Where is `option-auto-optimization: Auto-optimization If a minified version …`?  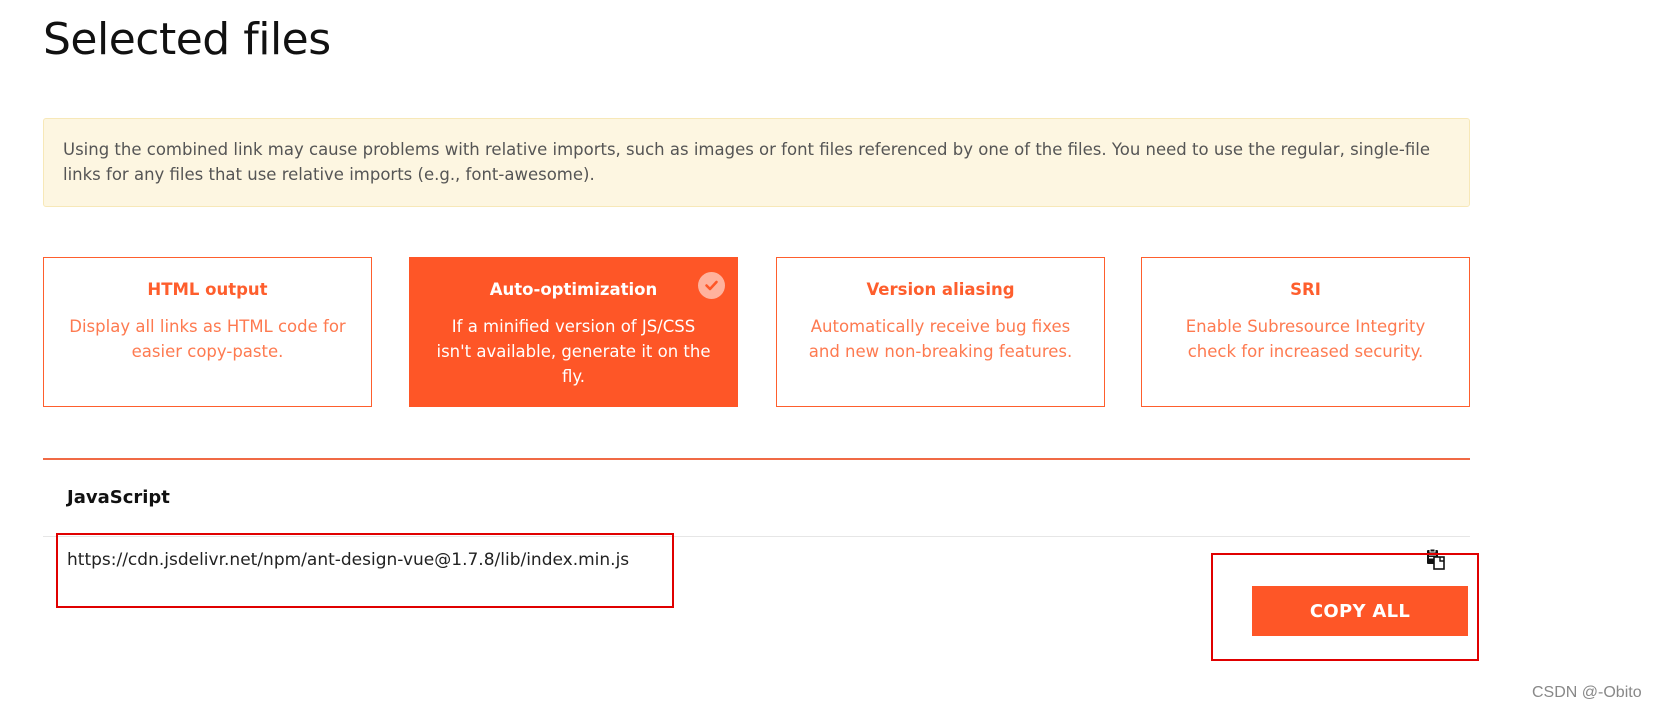 option-auto-optimization: Auto-optimization If a minified version … is located at coordinates (573, 332).